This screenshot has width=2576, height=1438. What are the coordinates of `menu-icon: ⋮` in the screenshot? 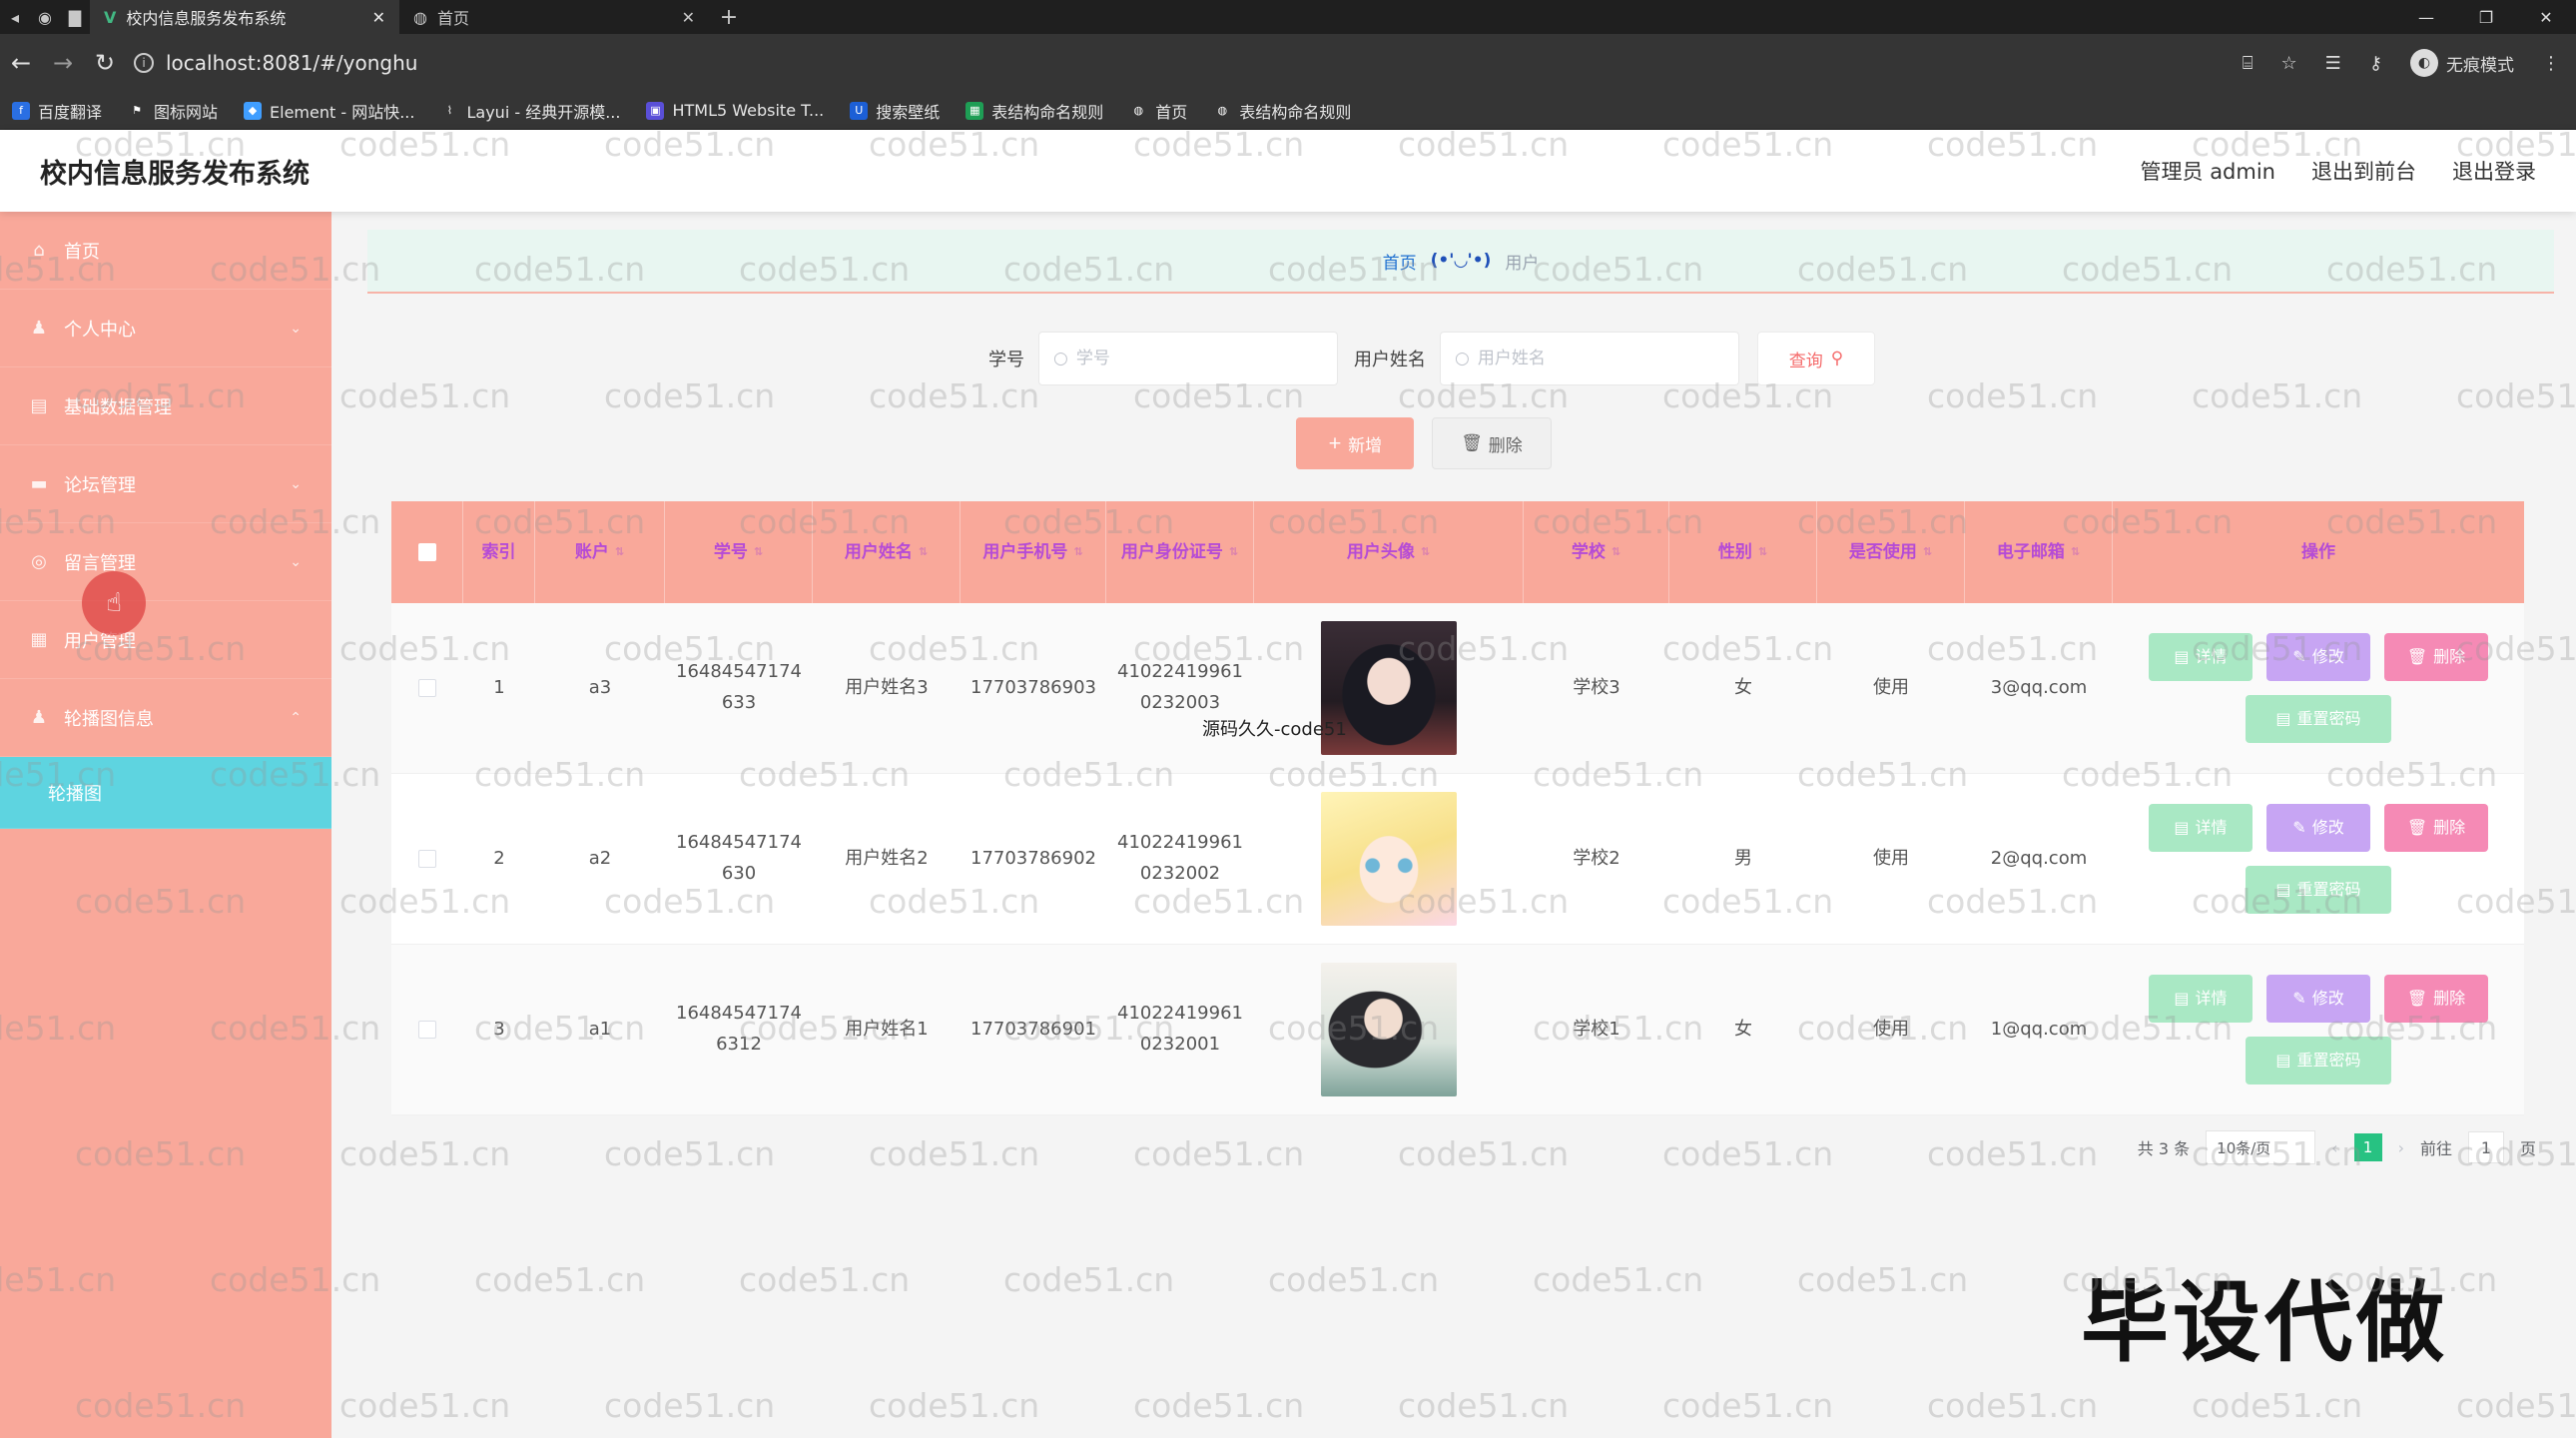 It's located at (2551, 63).